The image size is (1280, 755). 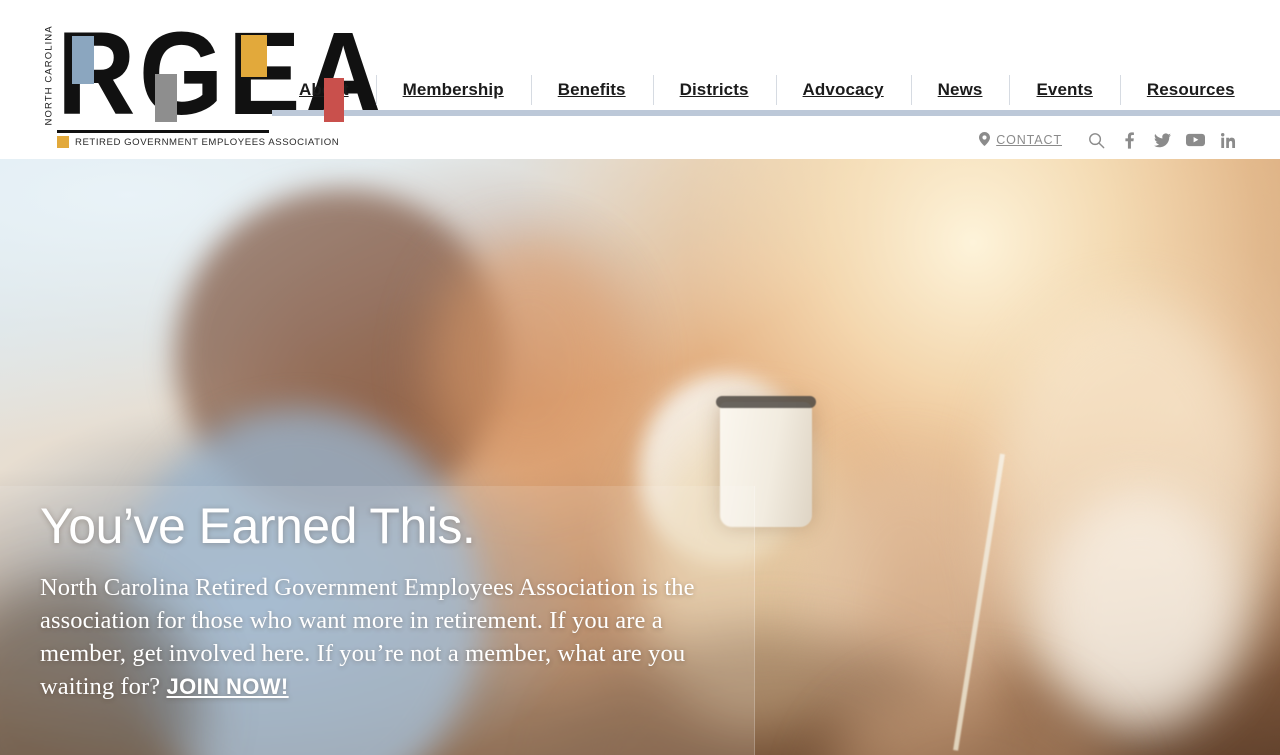 I want to click on contact-label: CONTACT, so click(x=1029, y=140).